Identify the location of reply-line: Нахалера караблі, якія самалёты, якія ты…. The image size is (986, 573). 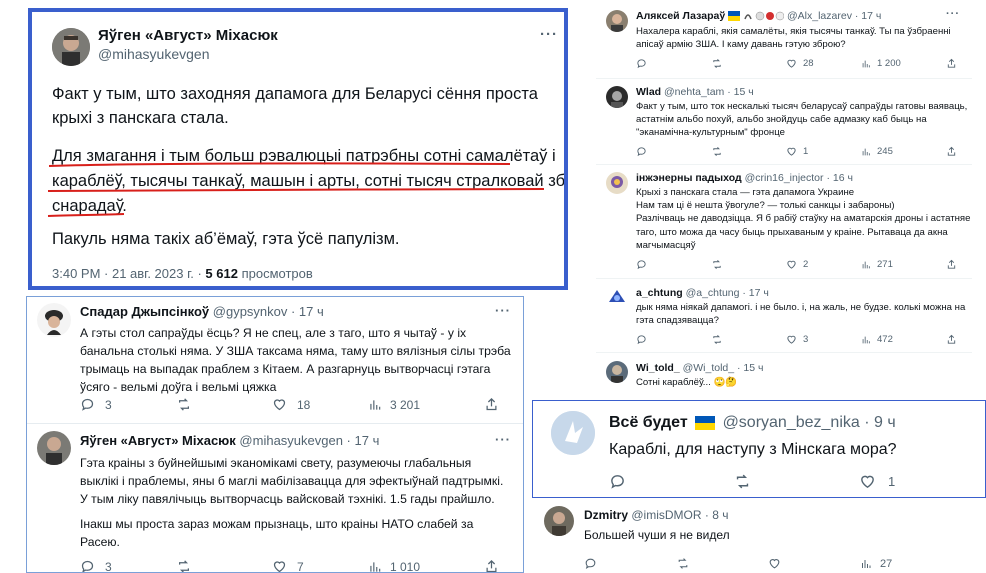
(793, 31).